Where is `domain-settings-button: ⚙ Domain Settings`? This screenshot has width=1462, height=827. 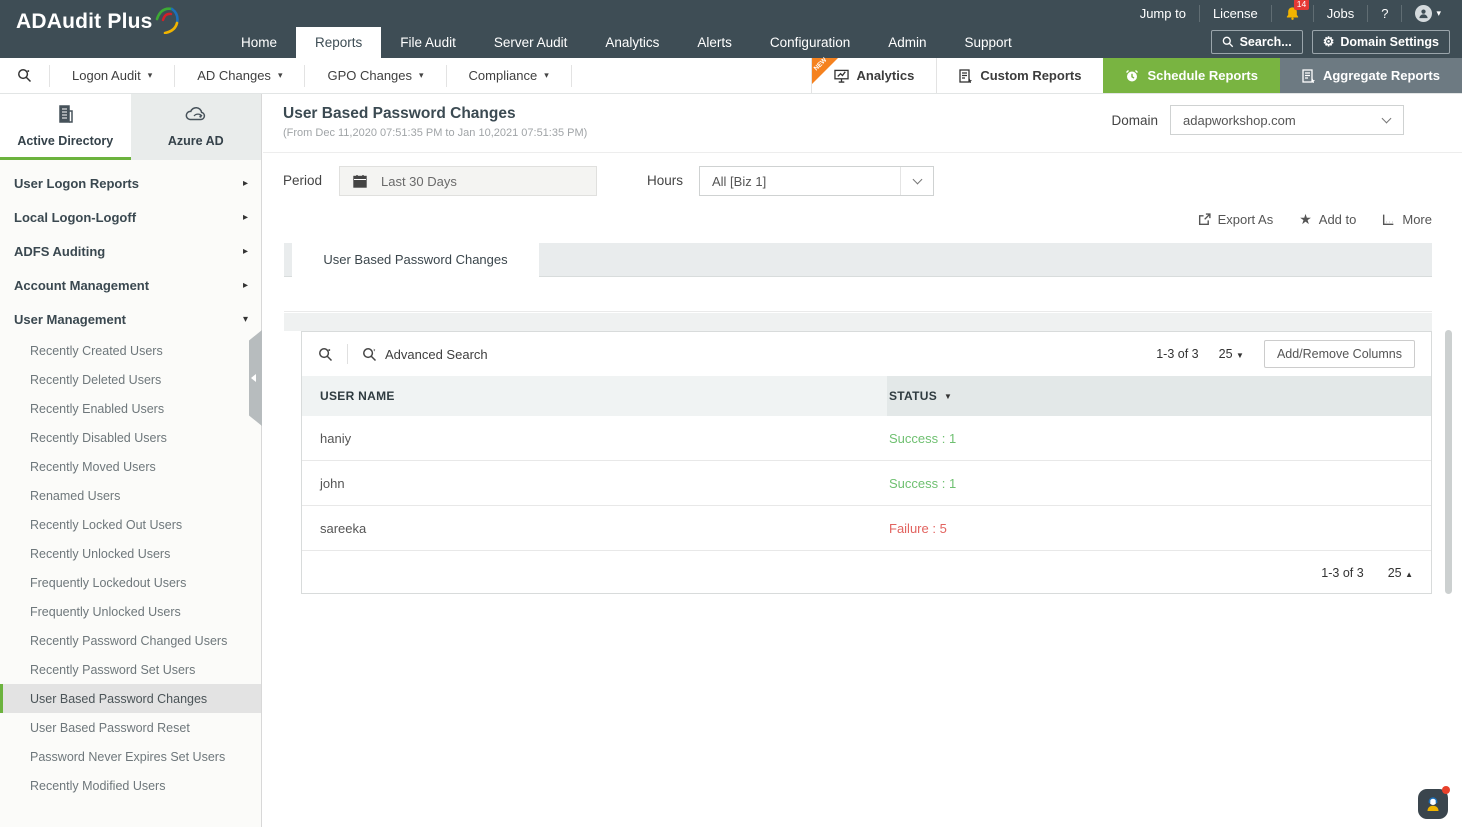 domain-settings-button: ⚙ Domain Settings is located at coordinates (1380, 42).